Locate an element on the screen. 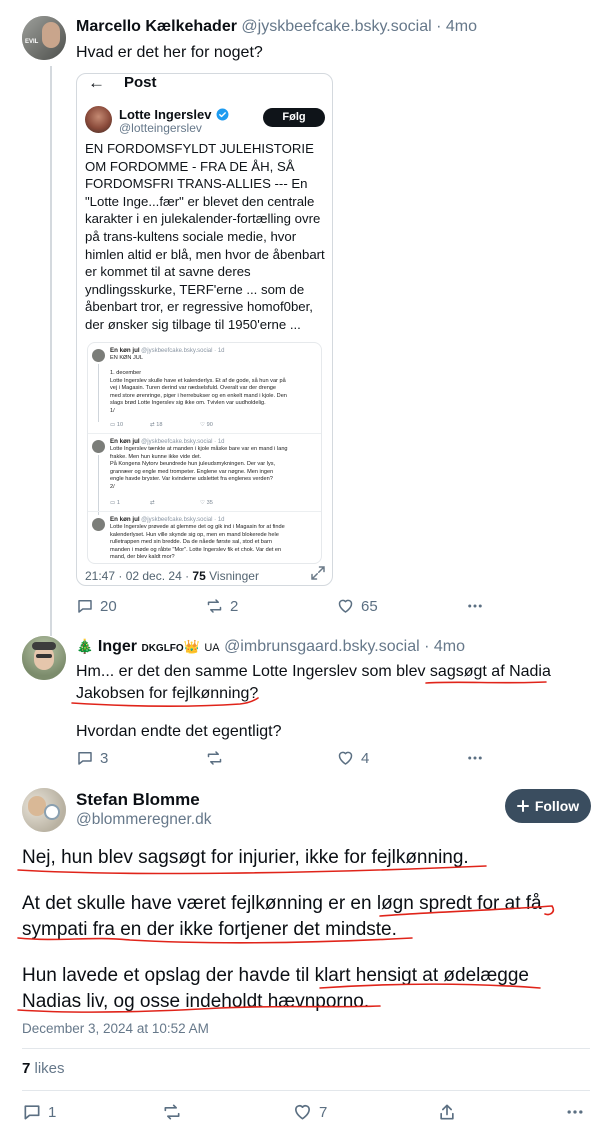  post-text-line: Hvordan endte det egentligt? is located at coordinates (179, 731).